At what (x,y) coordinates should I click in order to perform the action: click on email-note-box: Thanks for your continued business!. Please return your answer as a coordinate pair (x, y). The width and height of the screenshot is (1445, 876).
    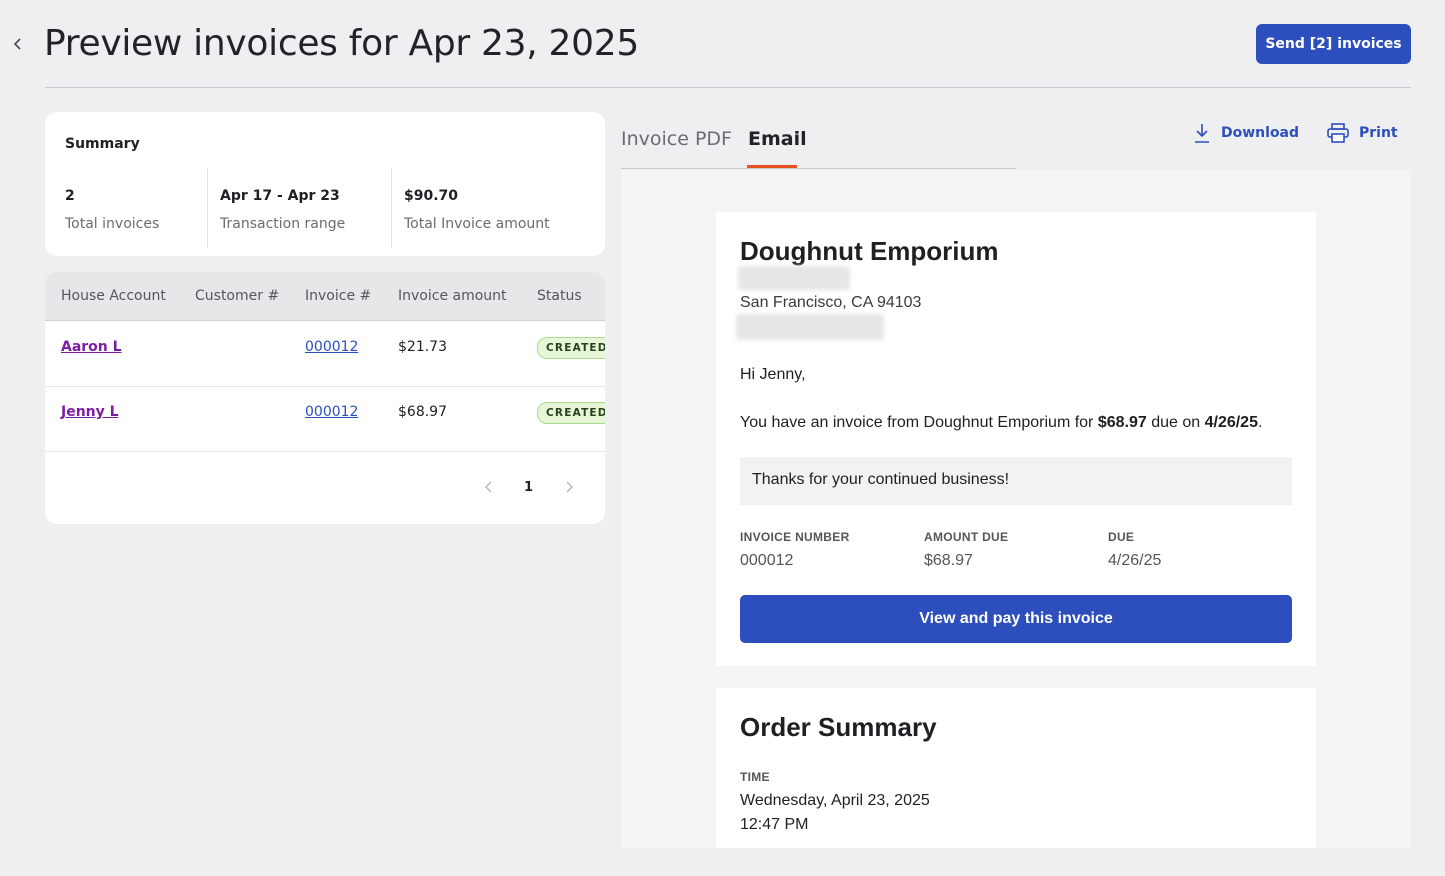
    Looking at the image, I should click on (1016, 481).